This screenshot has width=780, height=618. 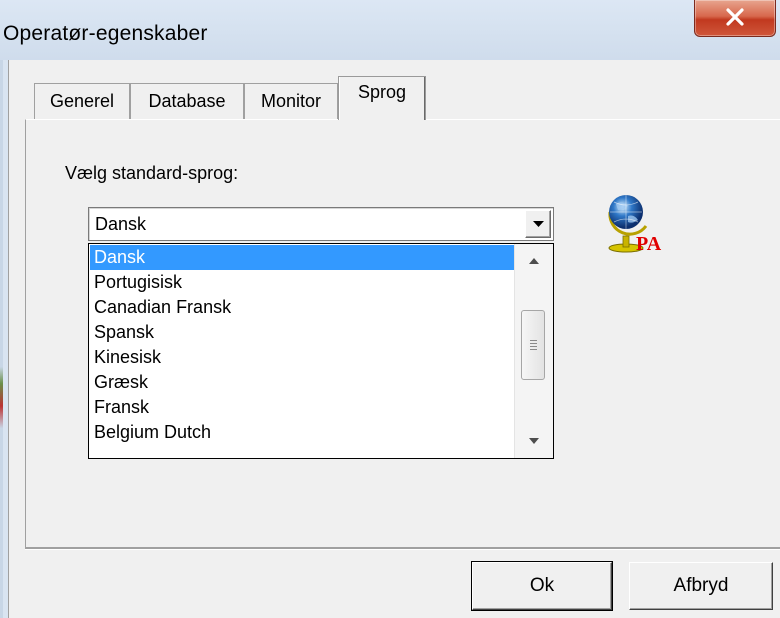 I want to click on scroll-up-button, so click(x=534, y=262).